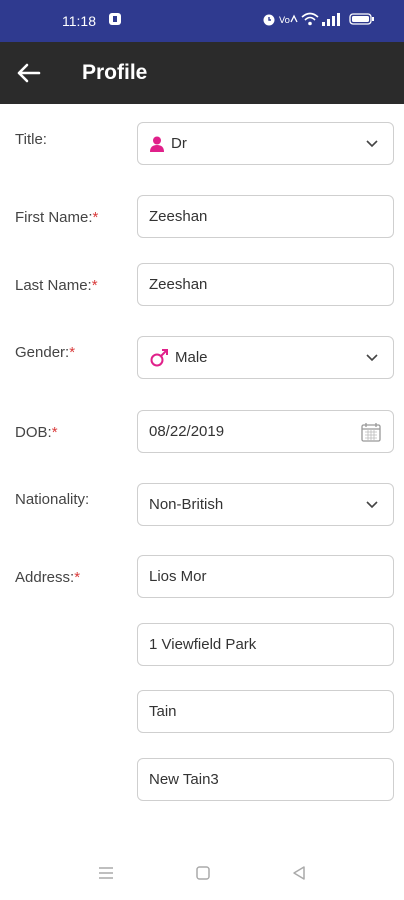 The image size is (404, 900). I want to click on menu-icon, so click(106, 873).